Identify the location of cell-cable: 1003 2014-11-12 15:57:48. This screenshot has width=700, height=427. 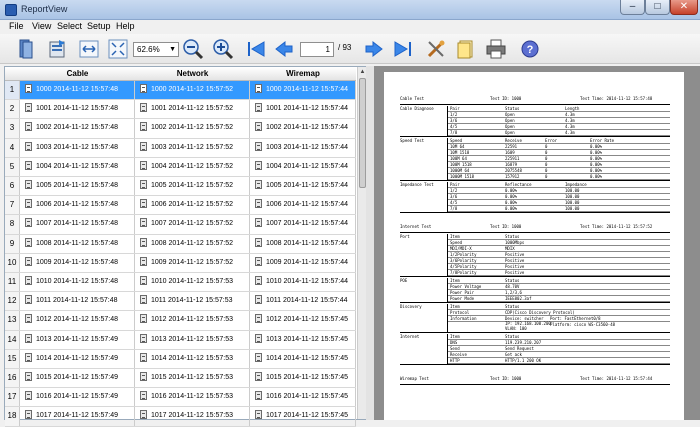
(77, 147).